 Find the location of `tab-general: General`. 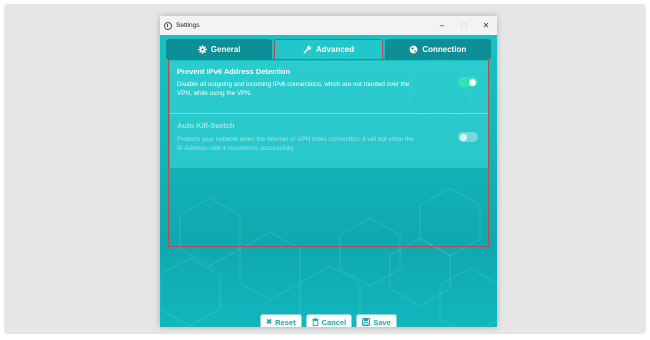

tab-general: General is located at coordinates (219, 49).